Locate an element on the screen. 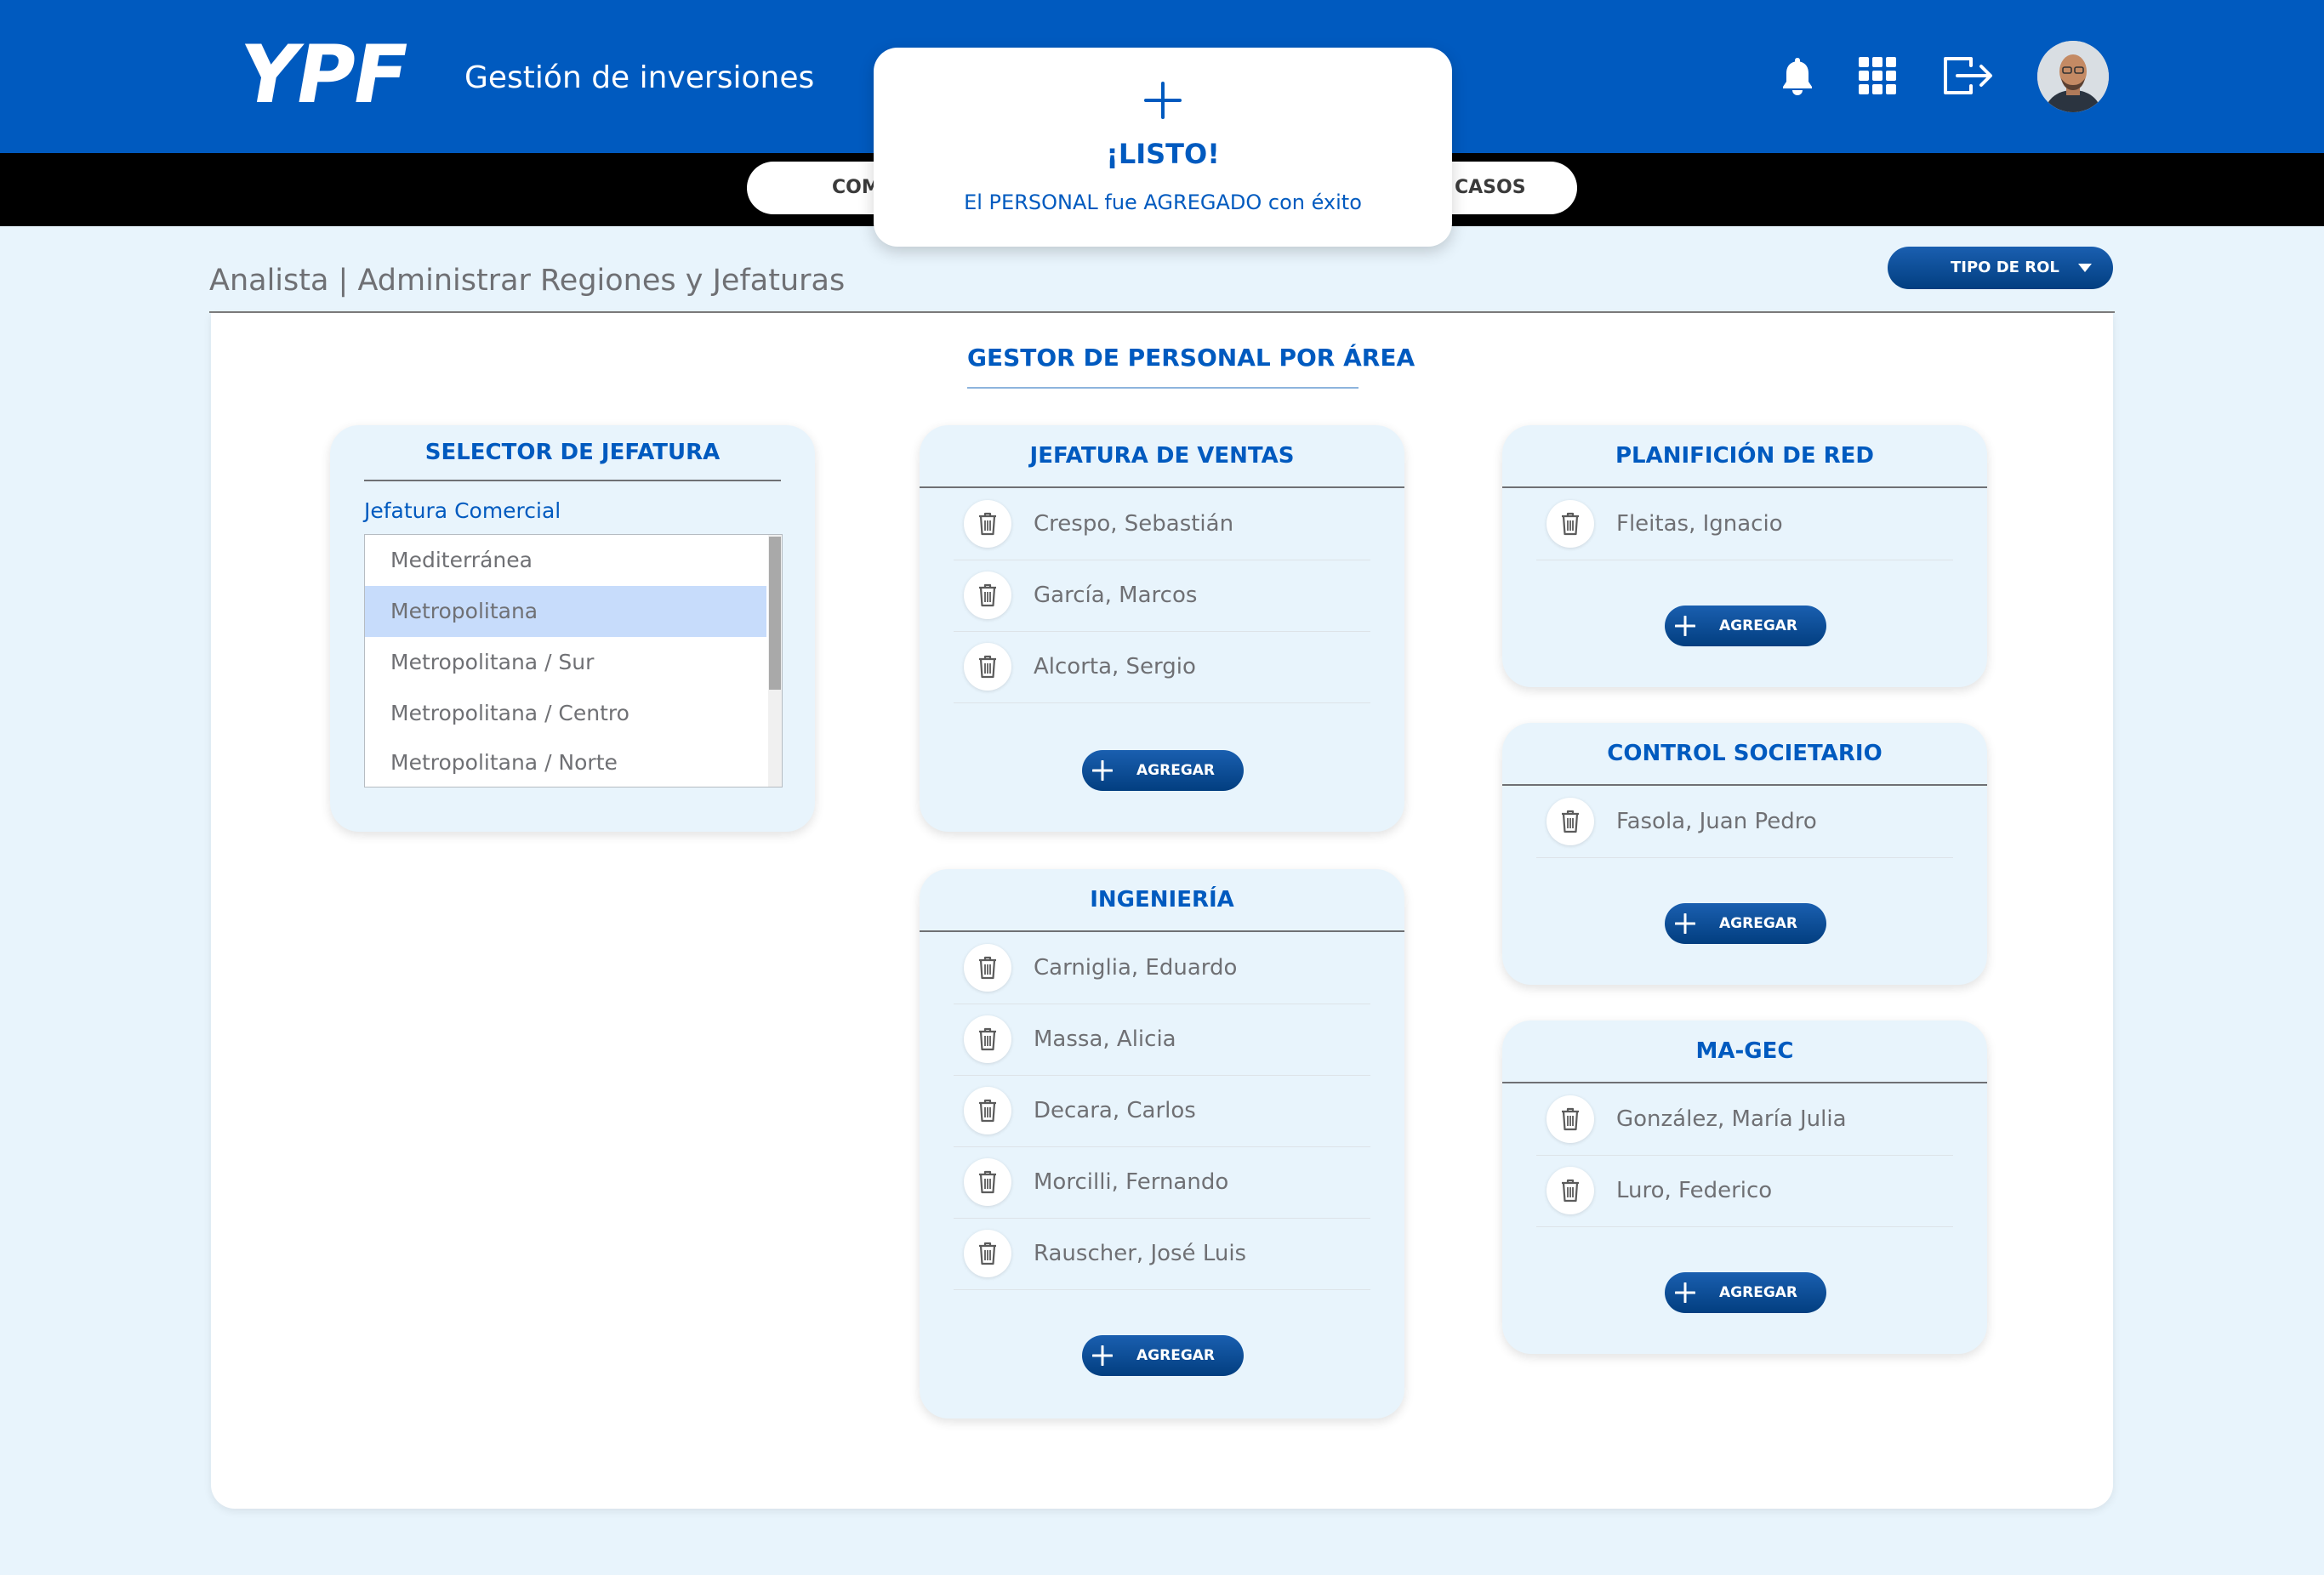 Image resolution: width=2324 pixels, height=1575 pixels. listbox-scroll-thumb is located at coordinates (775, 613).